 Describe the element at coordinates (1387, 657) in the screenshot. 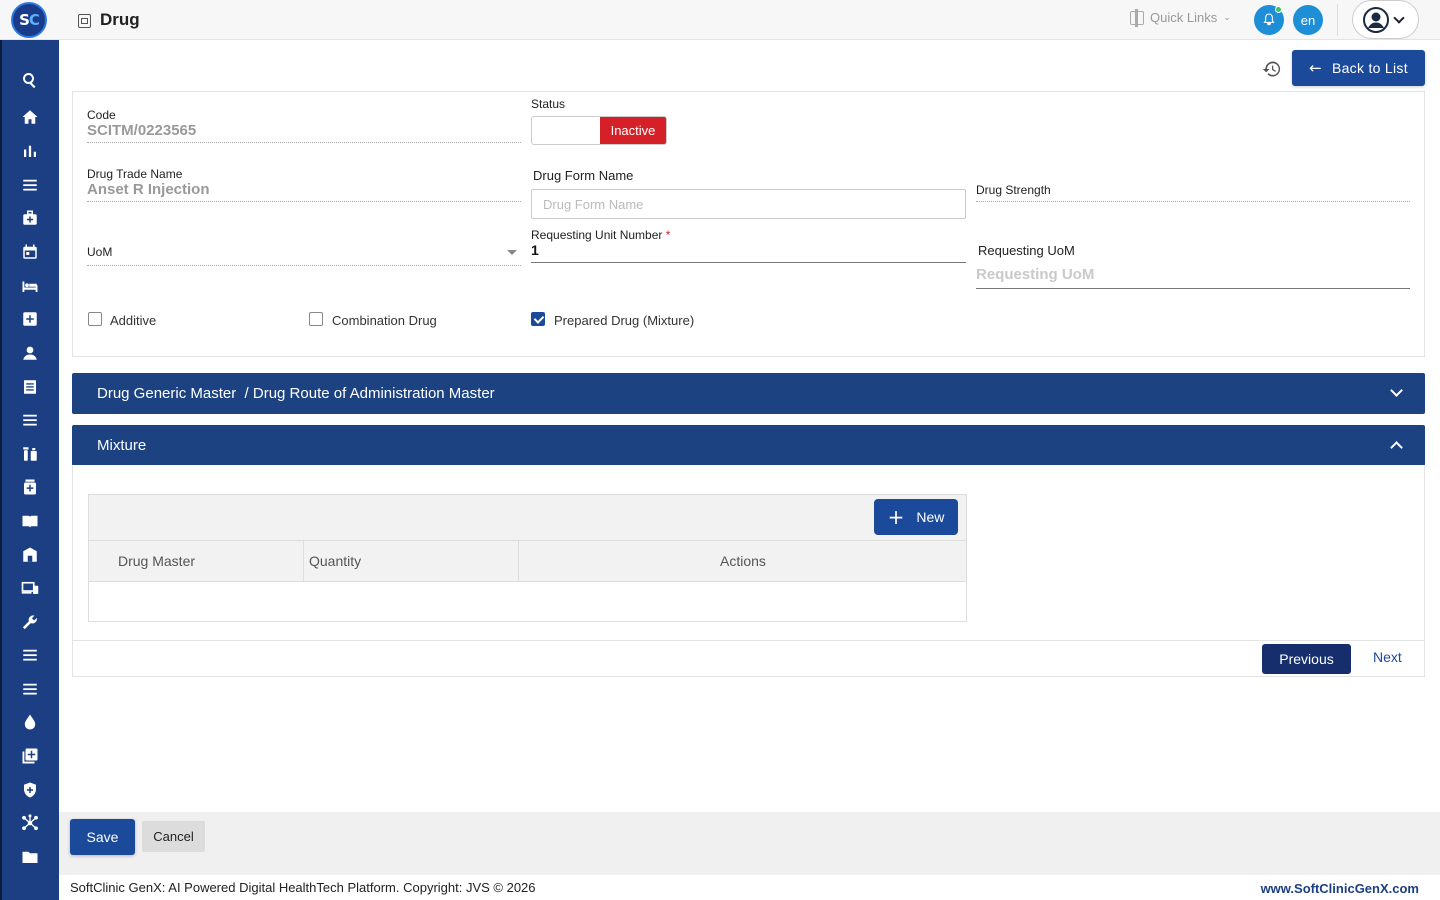

I see `next-button: Next` at that location.